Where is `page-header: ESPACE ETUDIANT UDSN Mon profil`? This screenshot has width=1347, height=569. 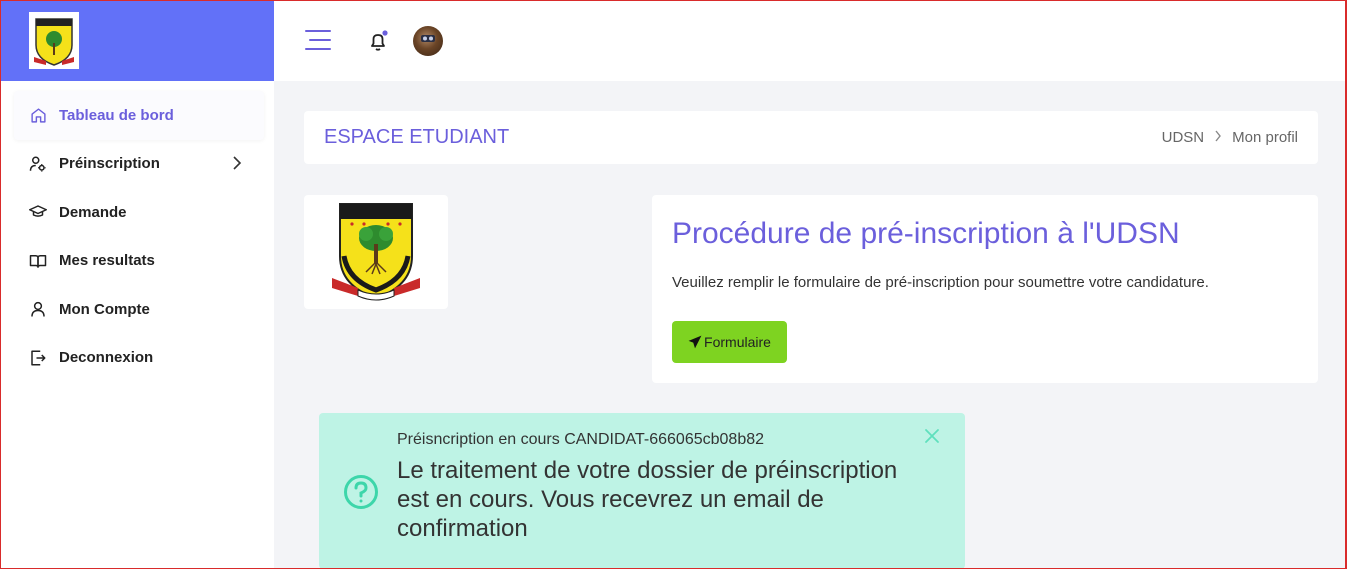
page-header: ESPACE ETUDIANT UDSN Mon profil is located at coordinates (811, 137).